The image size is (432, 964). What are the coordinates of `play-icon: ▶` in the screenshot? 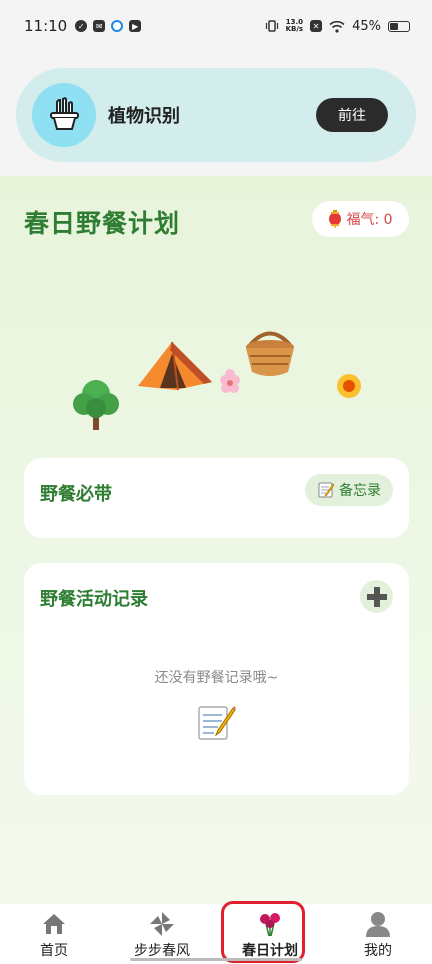 It's located at (135, 26).